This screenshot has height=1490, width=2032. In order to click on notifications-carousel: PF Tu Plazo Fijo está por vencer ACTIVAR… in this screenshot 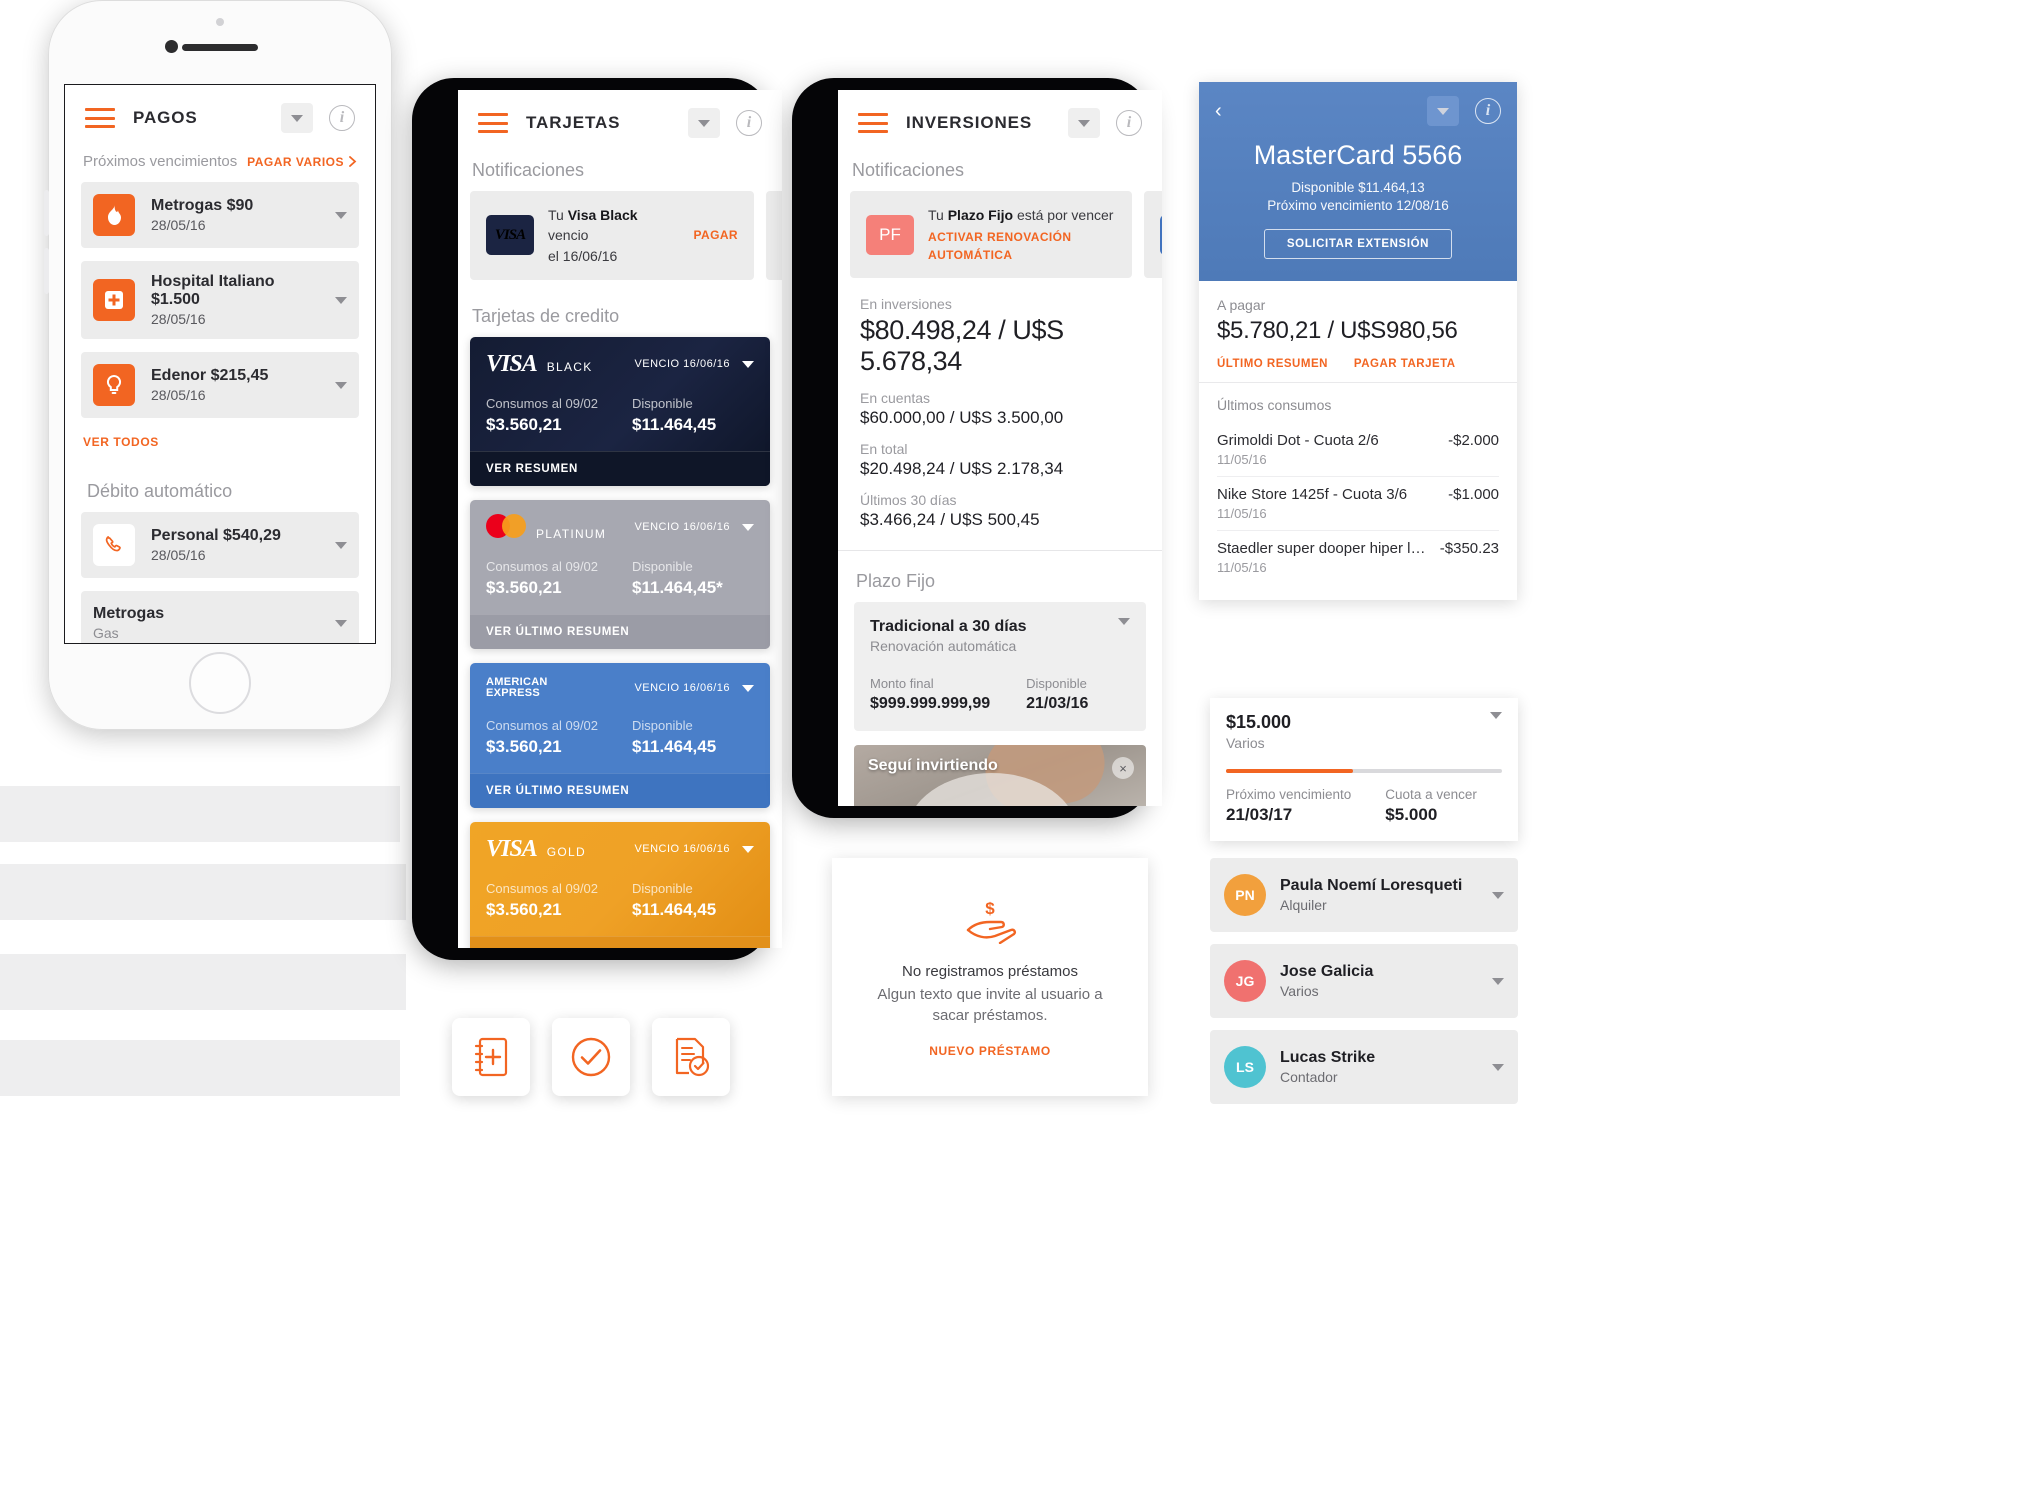, I will do `click(1000, 235)`.